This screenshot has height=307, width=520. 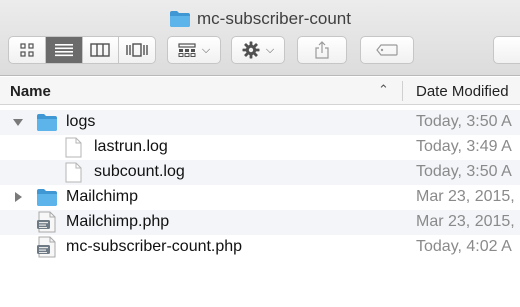 I want to click on file-name: logs, so click(x=81, y=121).